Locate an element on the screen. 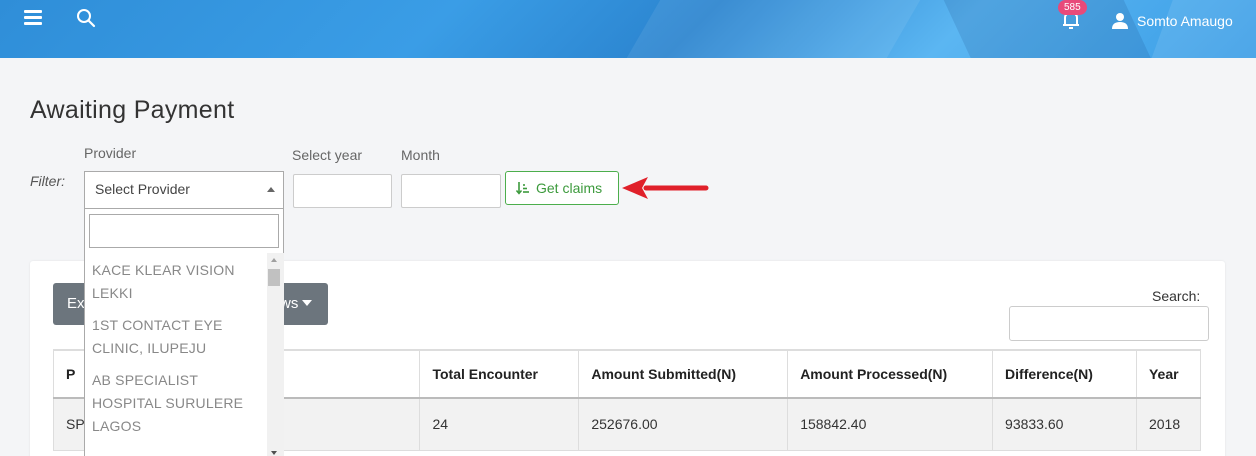 This screenshot has width=1256, height=456. notification-badge: 585 is located at coordinates (1072, 7).